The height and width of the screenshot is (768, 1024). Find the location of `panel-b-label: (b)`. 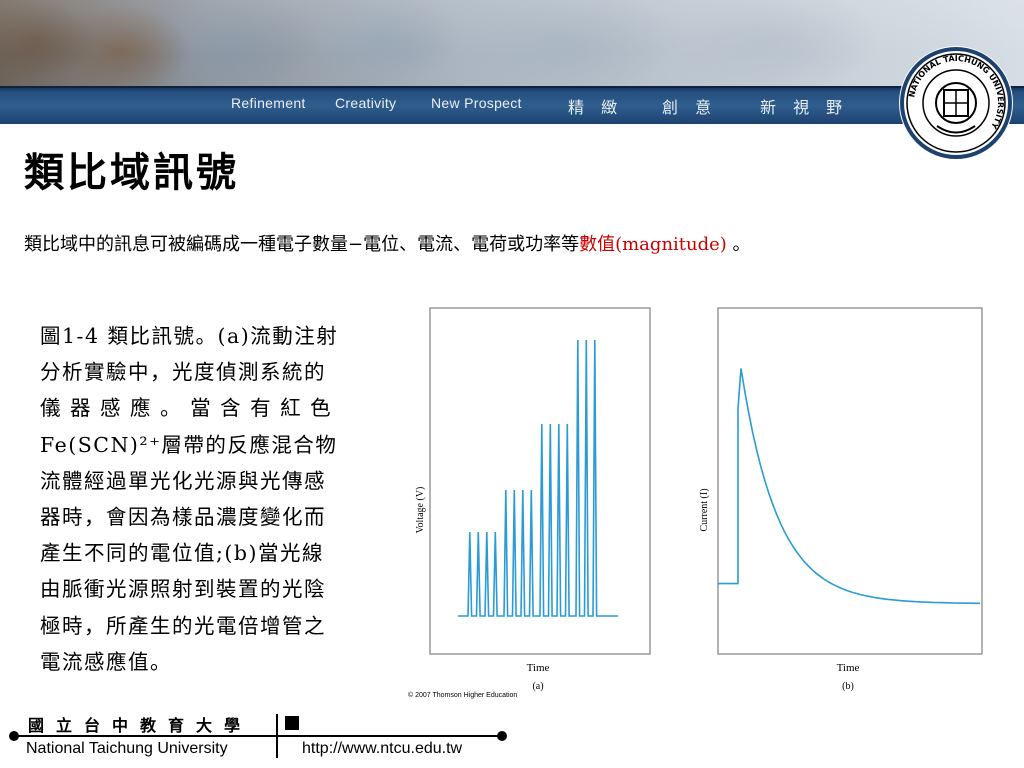

panel-b-label: (b) is located at coordinates (848, 686).